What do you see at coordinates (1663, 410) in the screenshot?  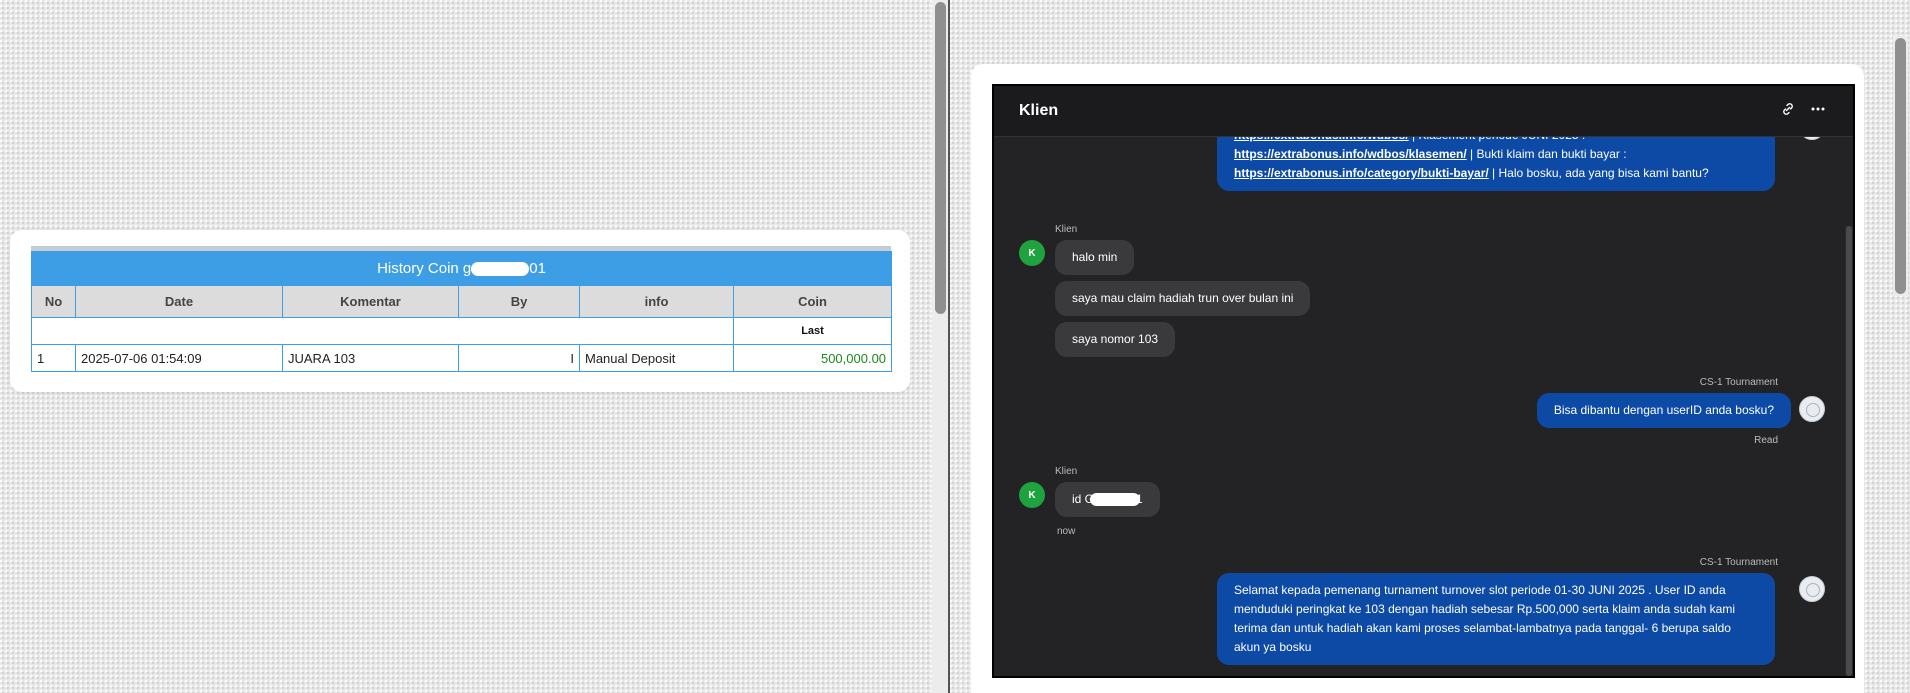 I see `agent-message: Bisa dibantu dengan userID anda bosku?` at bounding box center [1663, 410].